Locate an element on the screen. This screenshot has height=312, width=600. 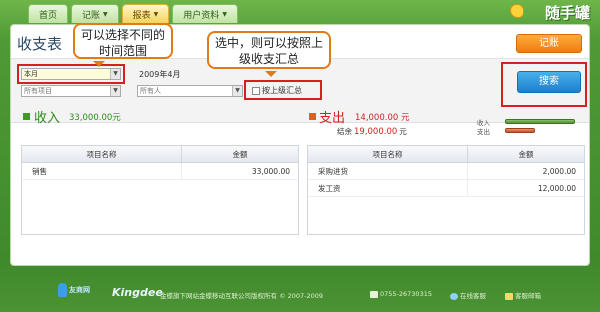
balance-amount: 19,000.00 is located at coordinates (376, 132).